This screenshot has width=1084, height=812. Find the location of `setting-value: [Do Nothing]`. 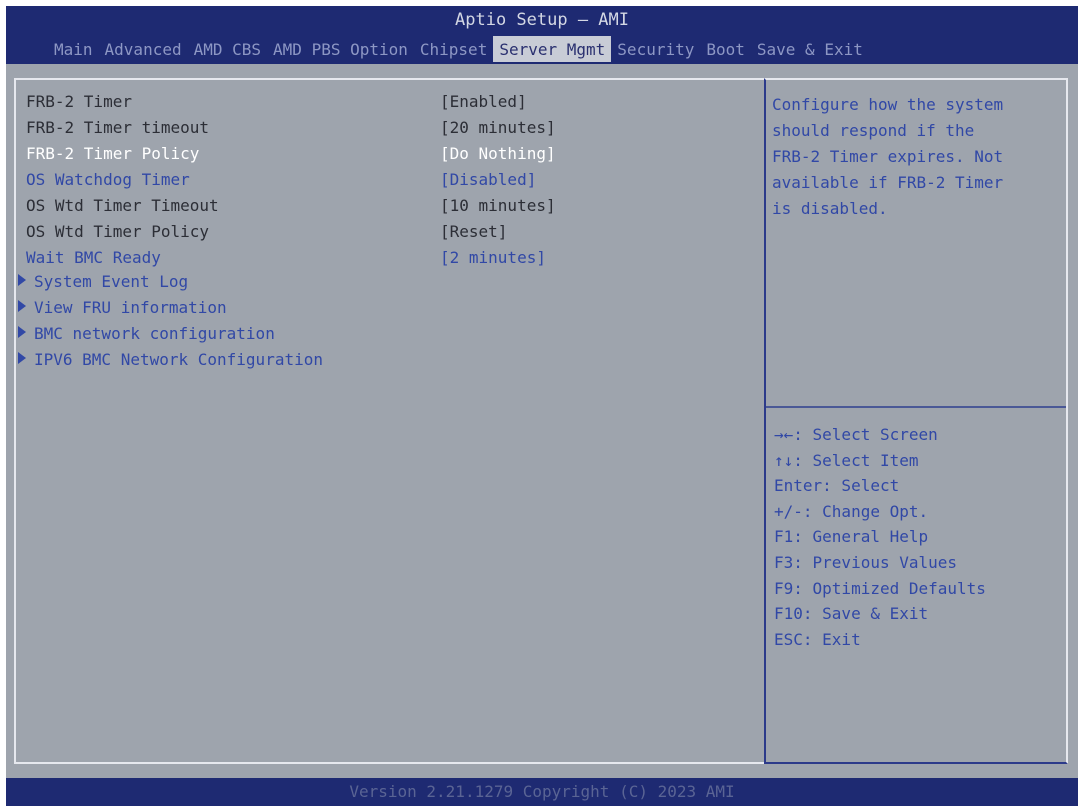

setting-value: [Do Nothing] is located at coordinates (498, 156).